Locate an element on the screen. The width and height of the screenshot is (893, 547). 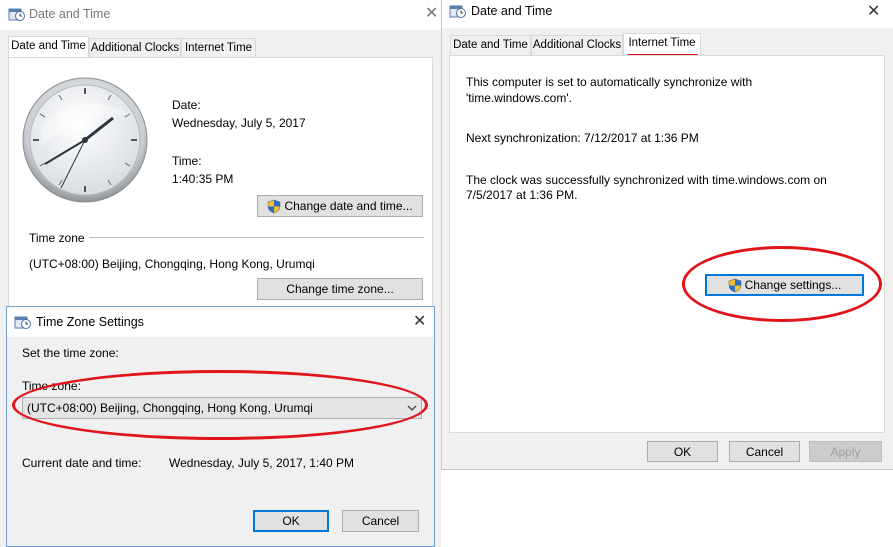
right-window-title: Date and Time is located at coordinates (512, 11).